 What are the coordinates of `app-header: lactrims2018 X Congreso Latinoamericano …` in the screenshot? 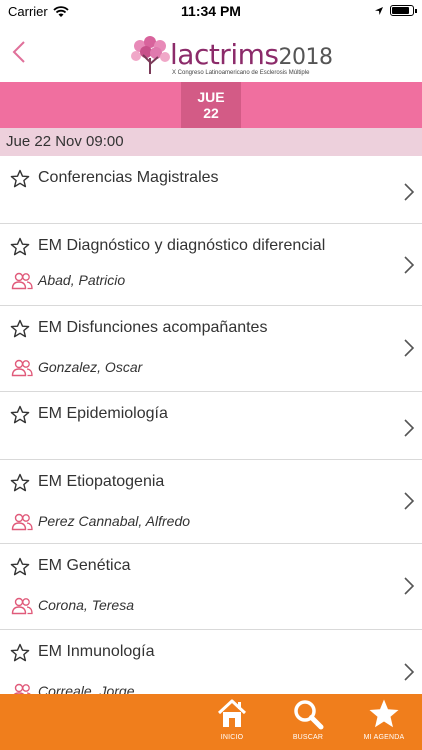 It's located at (211, 52).